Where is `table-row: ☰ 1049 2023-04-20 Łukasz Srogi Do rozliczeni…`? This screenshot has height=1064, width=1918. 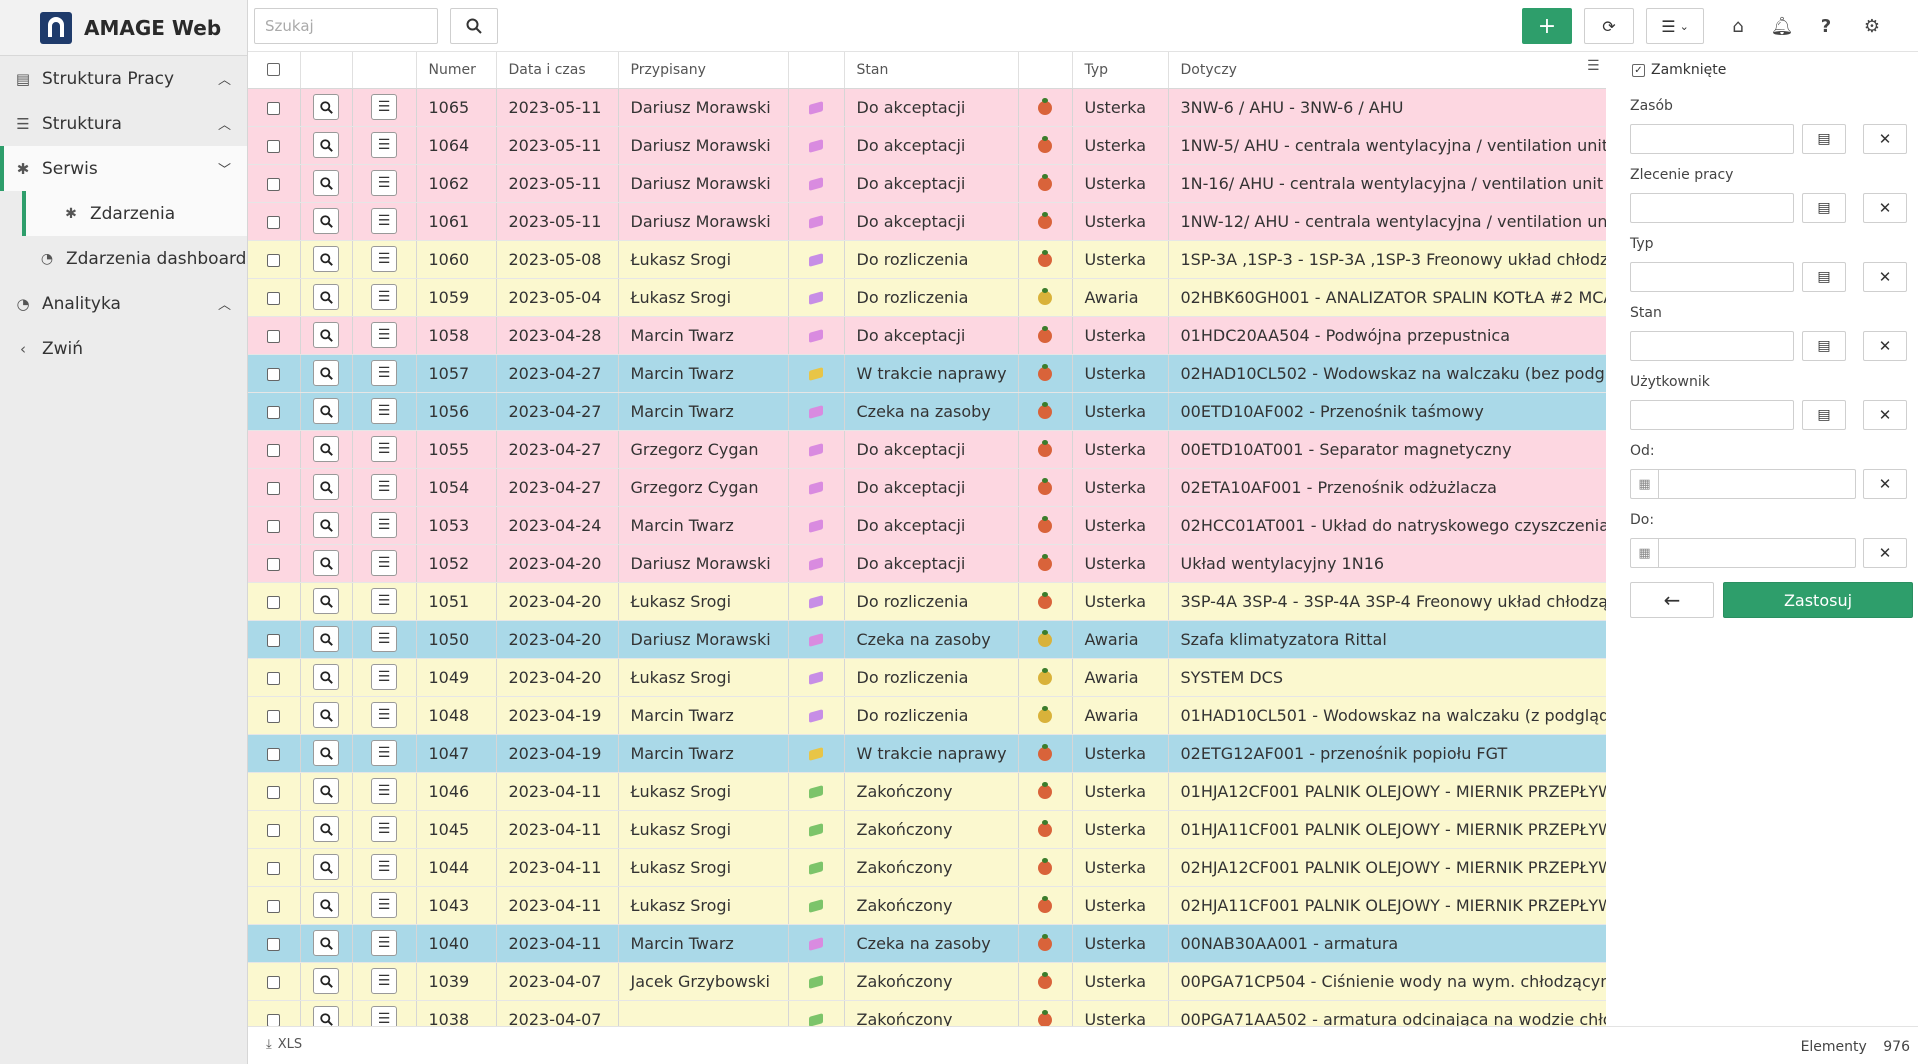
table-row: ☰ 1049 2023-04-20 Łukasz Srogi Do rozliczeni… is located at coordinates (927, 677).